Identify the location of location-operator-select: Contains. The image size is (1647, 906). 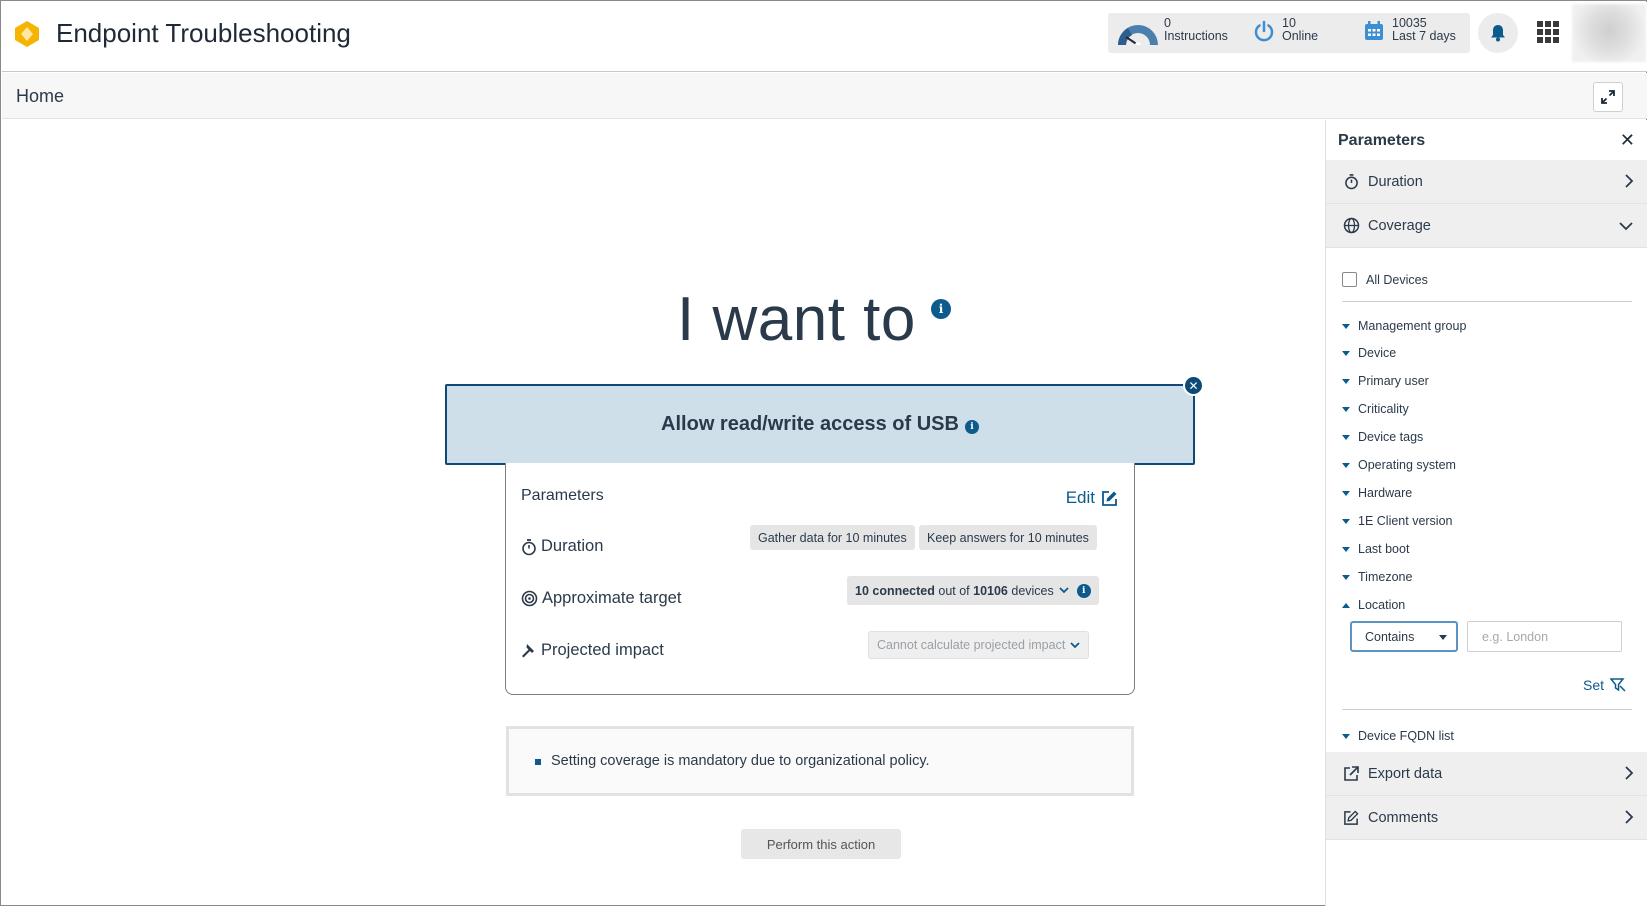
(1404, 636).